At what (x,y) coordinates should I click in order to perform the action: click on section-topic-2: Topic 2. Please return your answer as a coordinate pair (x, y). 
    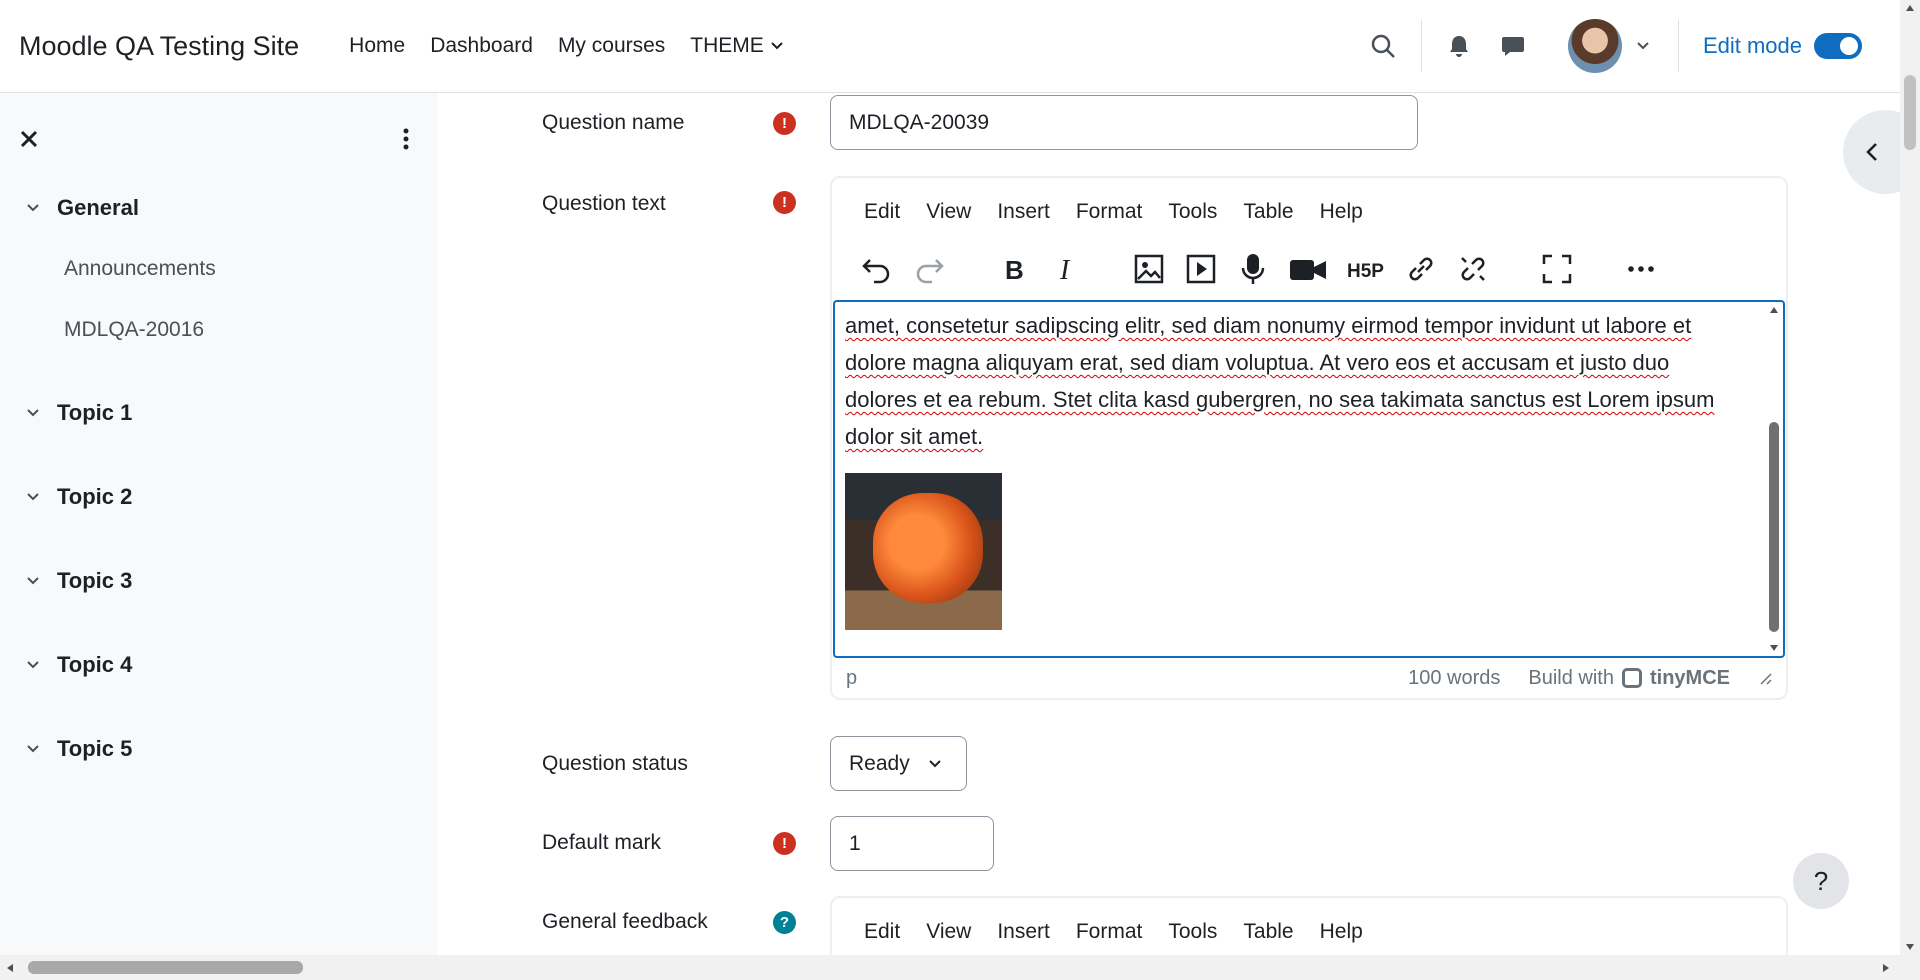
    Looking at the image, I should click on (232, 497).